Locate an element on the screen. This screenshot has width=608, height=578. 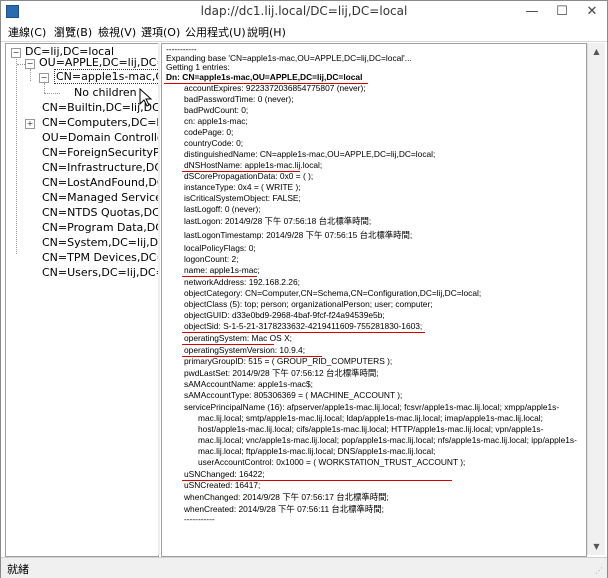
output-line: sAMAccountName: apple1s-mac$; is located at coordinates (248, 384).